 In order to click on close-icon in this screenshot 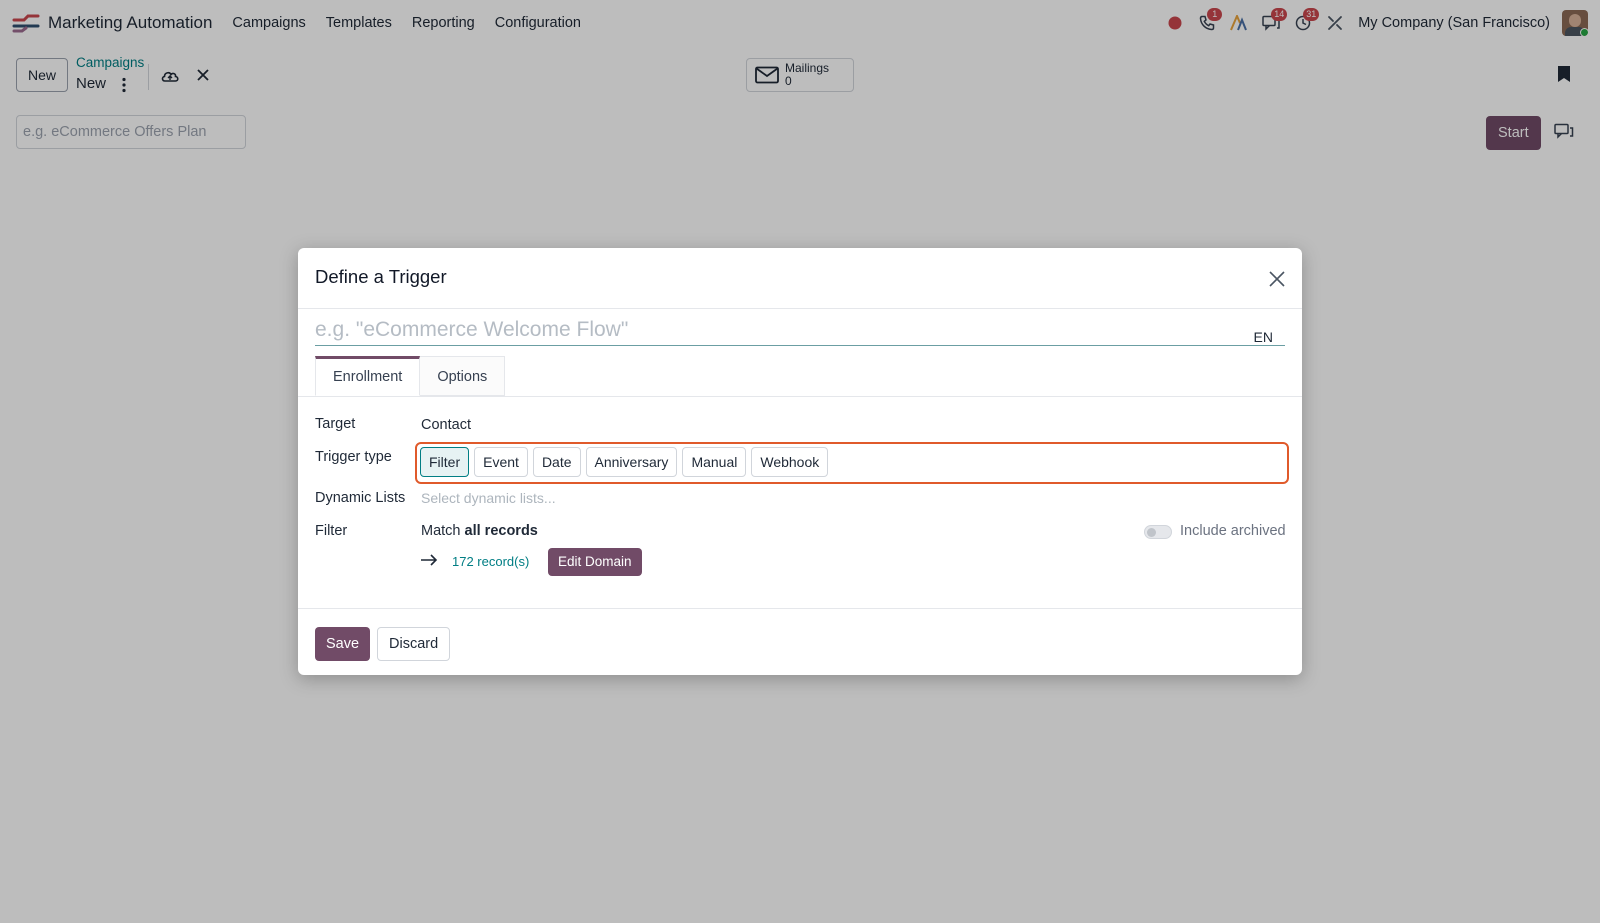, I will do `click(1277, 279)`.